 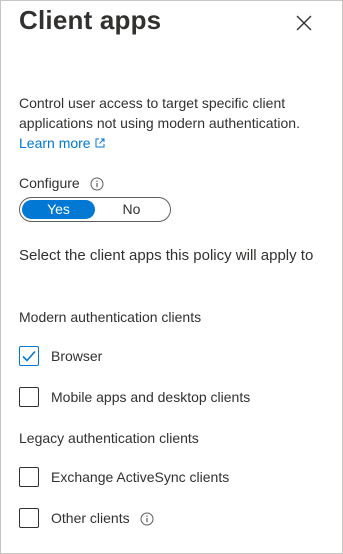 I want to click on configure-label: Configure, so click(x=49, y=183).